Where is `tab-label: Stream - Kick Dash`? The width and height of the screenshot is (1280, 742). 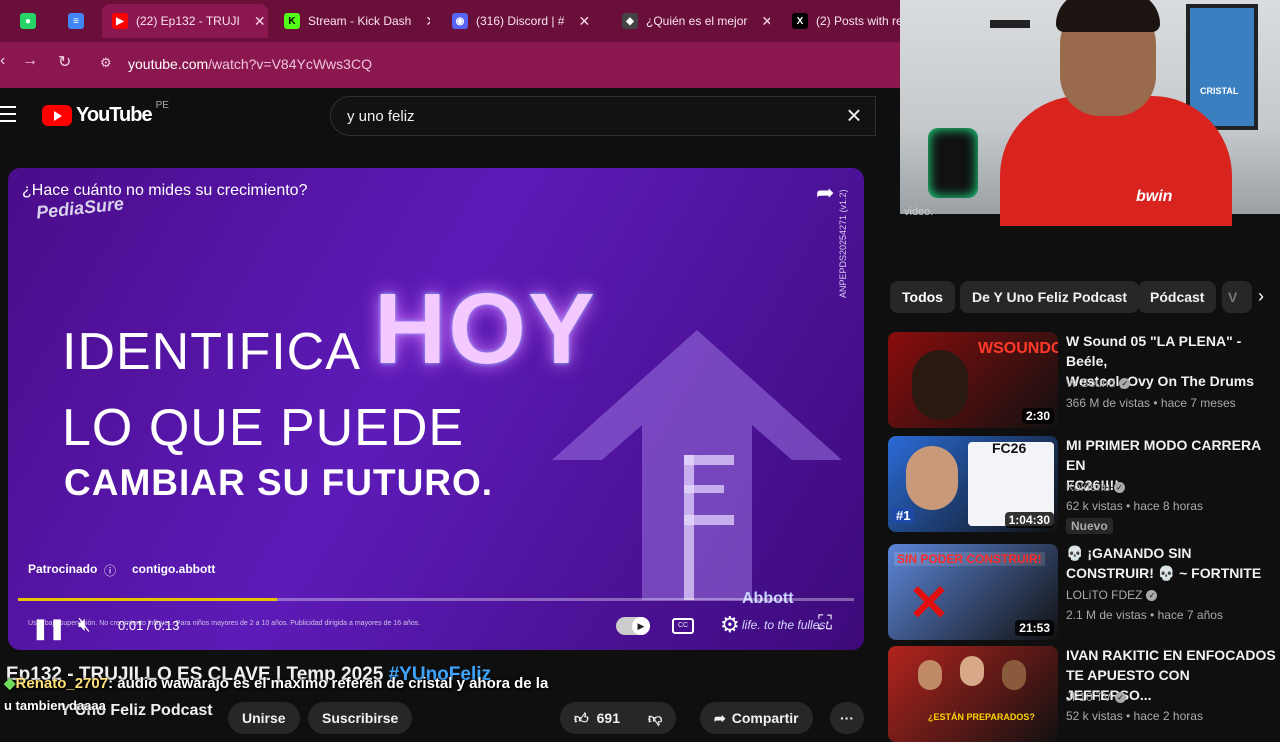 tab-label: Stream - Kick Dash is located at coordinates (360, 21).